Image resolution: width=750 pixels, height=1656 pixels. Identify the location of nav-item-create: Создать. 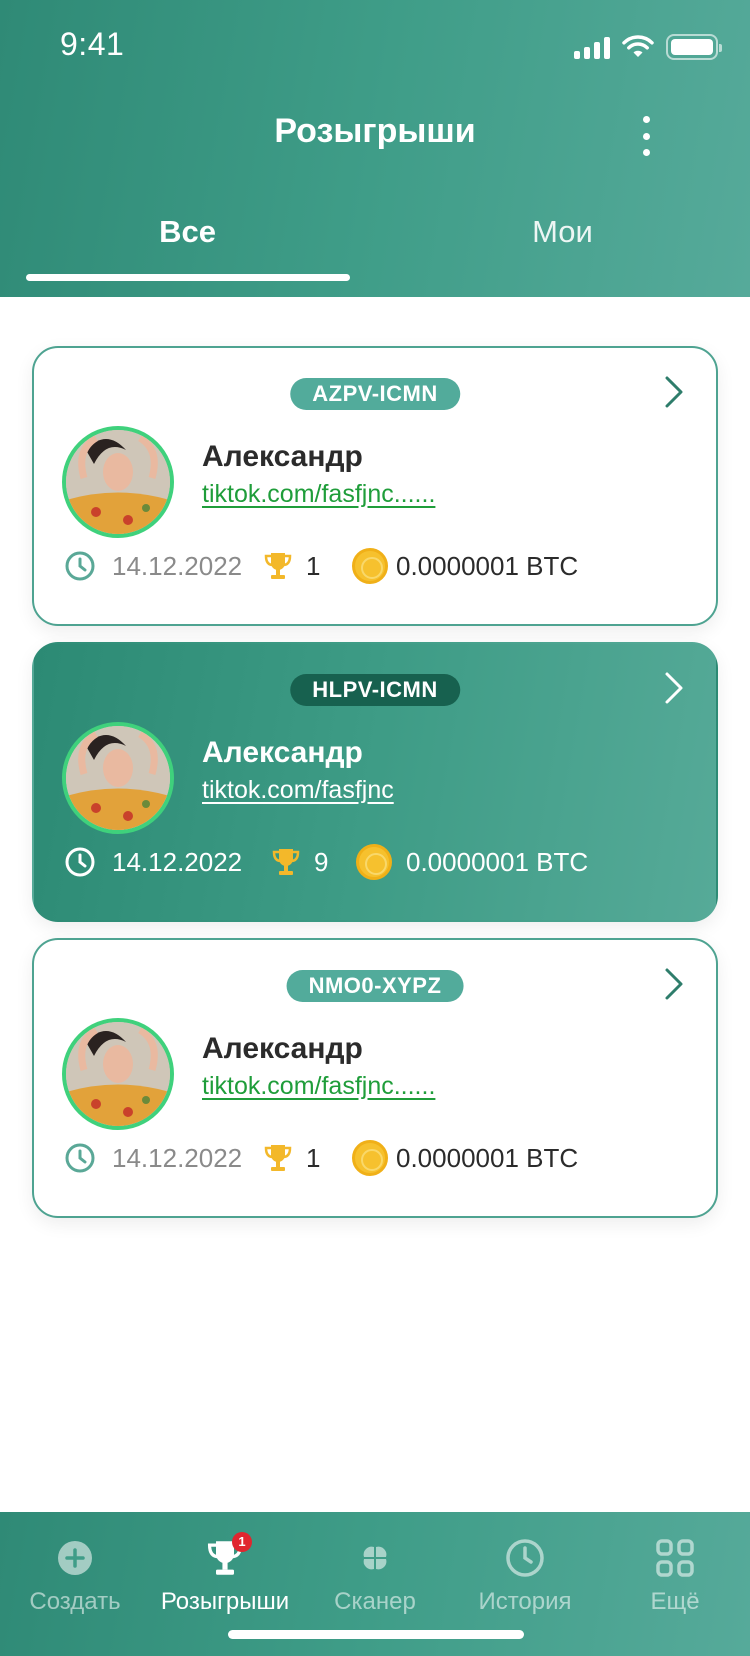
(75, 1575).